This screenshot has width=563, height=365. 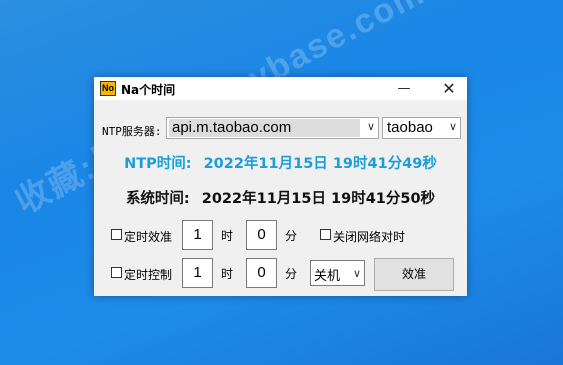 What do you see at coordinates (197, 273) in the screenshot?
I see `timed-control-hour-input: 1` at bounding box center [197, 273].